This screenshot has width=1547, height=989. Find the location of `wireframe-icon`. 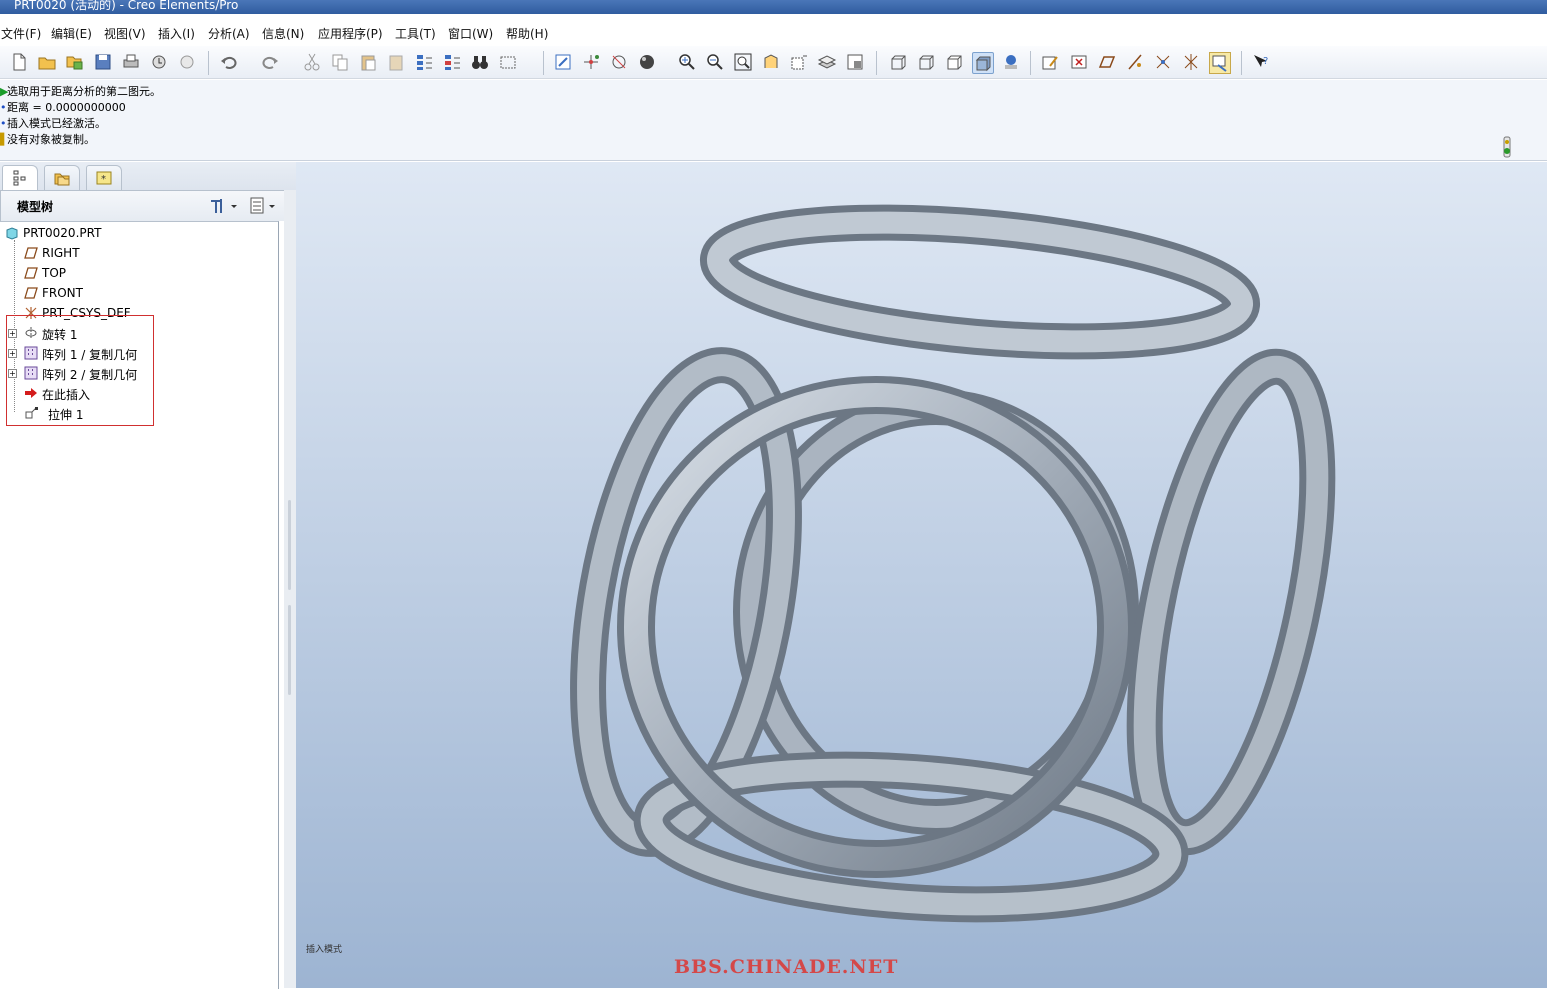

wireframe-icon is located at coordinates (898, 62).